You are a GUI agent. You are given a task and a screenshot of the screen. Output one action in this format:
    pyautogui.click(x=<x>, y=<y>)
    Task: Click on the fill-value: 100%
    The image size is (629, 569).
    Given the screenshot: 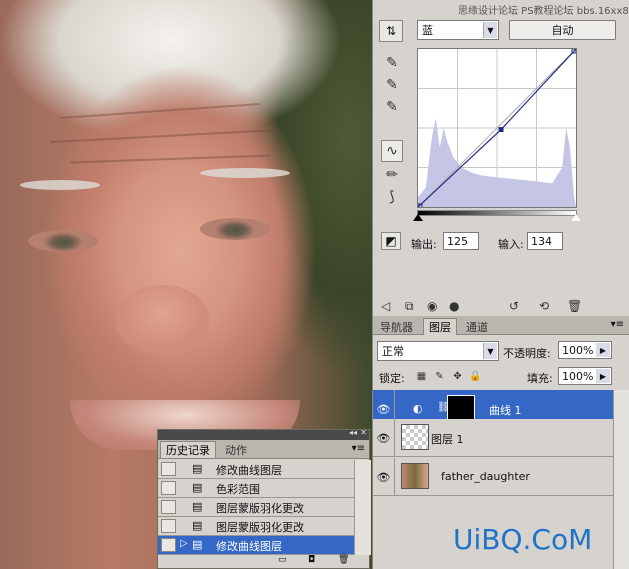 What is the action you would take?
    pyautogui.click(x=578, y=376)
    